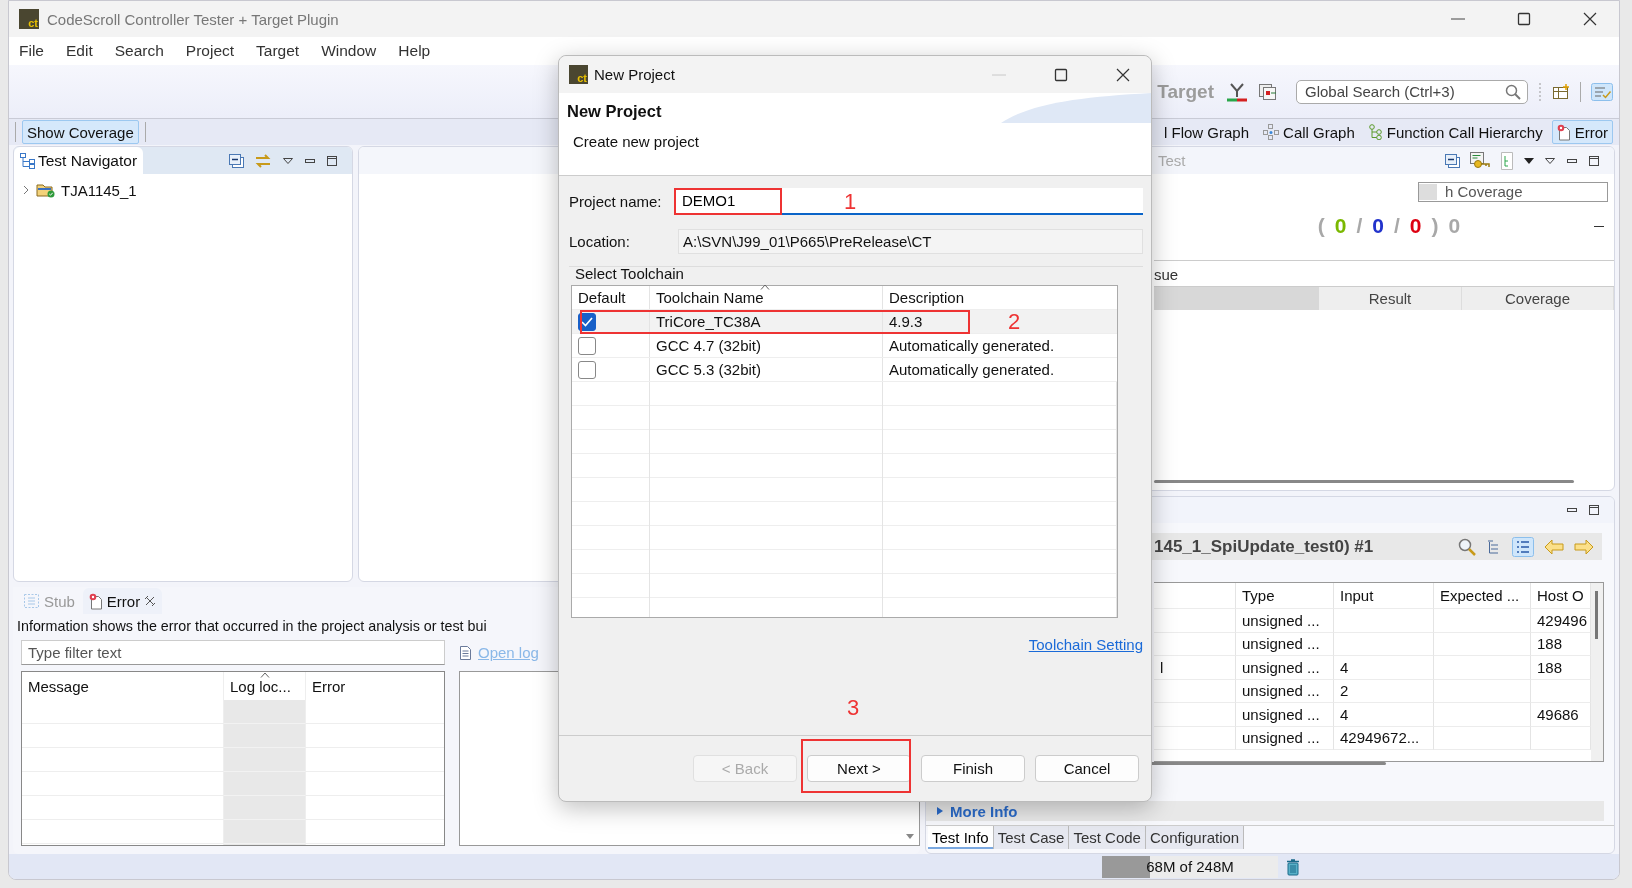 Image resolution: width=1632 pixels, height=888 pixels. What do you see at coordinates (375, 686) in the screenshot?
I see `column-header: Error` at bounding box center [375, 686].